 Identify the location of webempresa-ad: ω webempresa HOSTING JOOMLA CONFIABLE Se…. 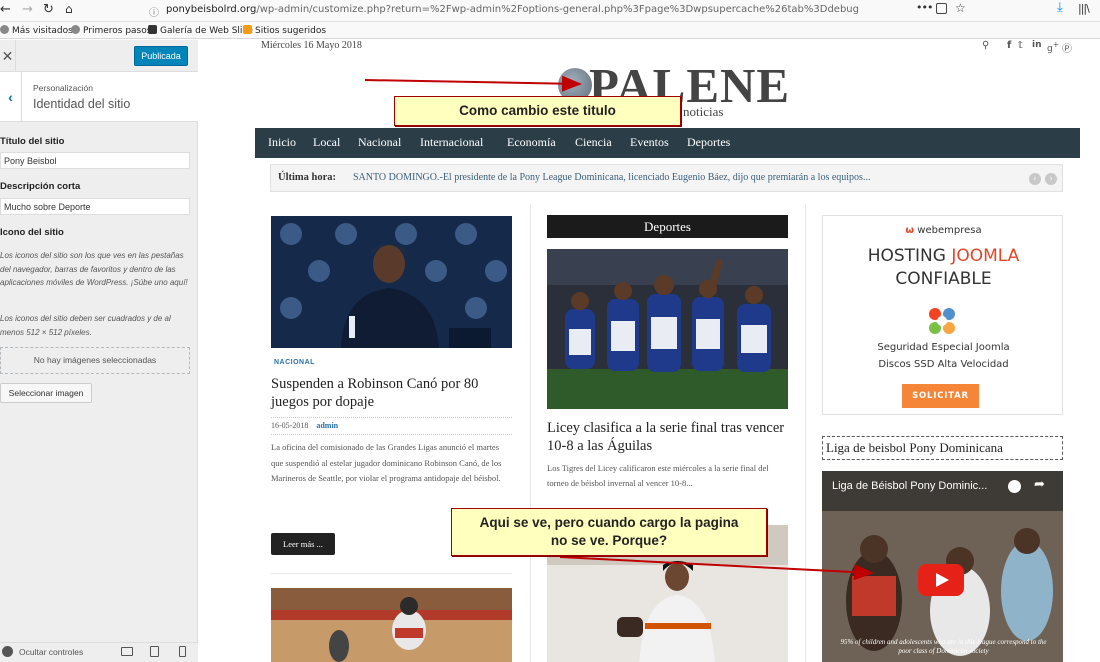
(942, 315).